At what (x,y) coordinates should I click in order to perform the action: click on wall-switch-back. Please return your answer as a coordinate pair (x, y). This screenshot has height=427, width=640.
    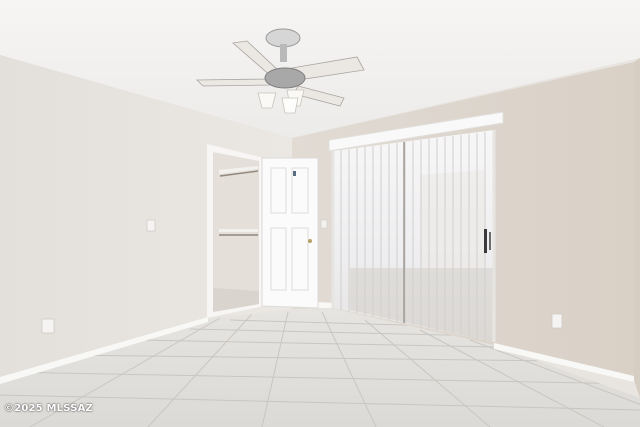
    Looking at the image, I should click on (324, 224).